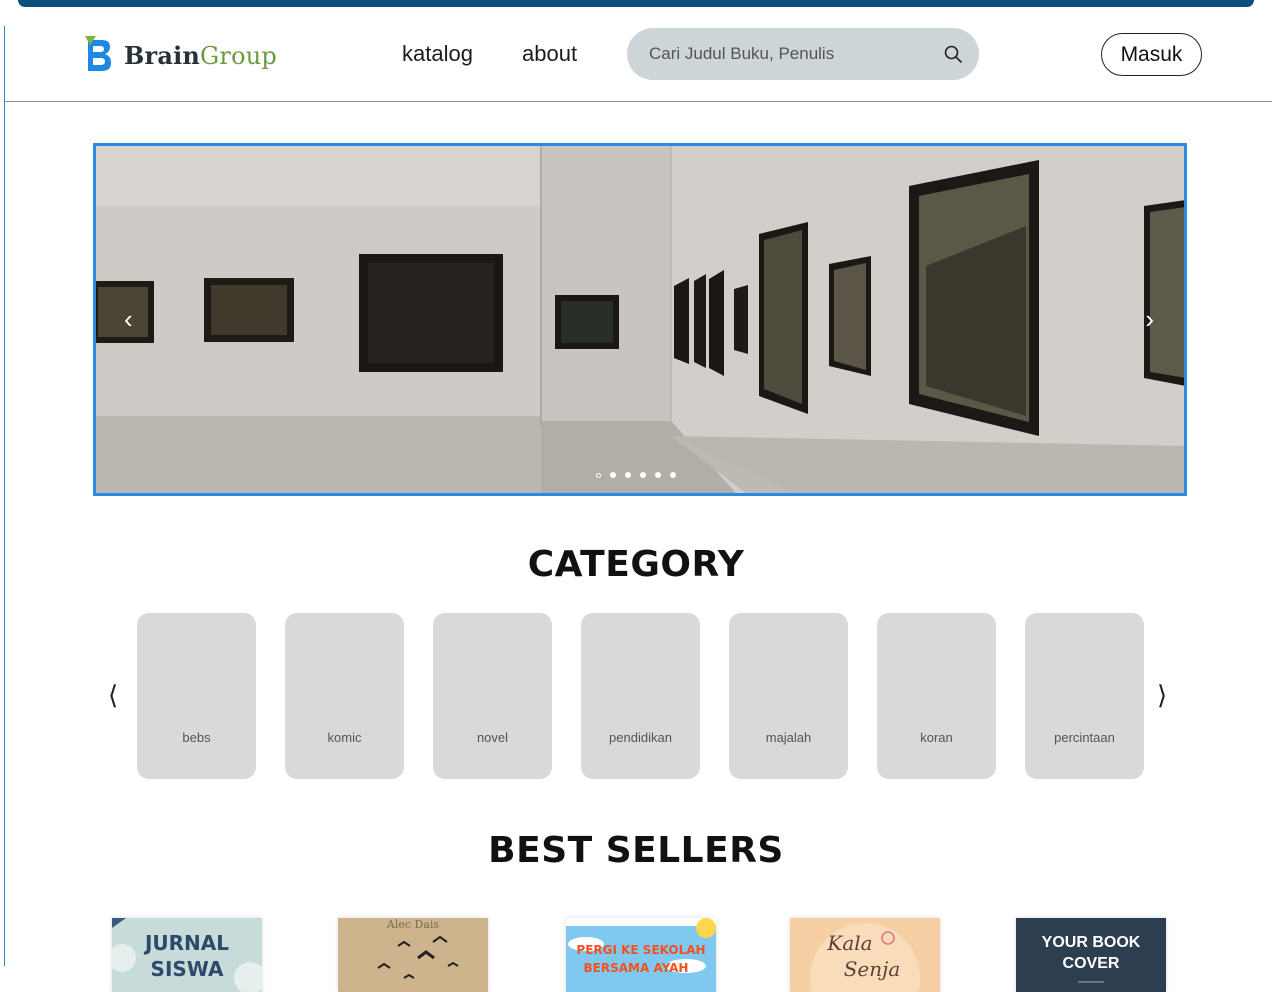 The width and height of the screenshot is (1272, 992). I want to click on book-cover-image: PERGI KE SEKOLAH BERSAMA AYAH, so click(641, 955).